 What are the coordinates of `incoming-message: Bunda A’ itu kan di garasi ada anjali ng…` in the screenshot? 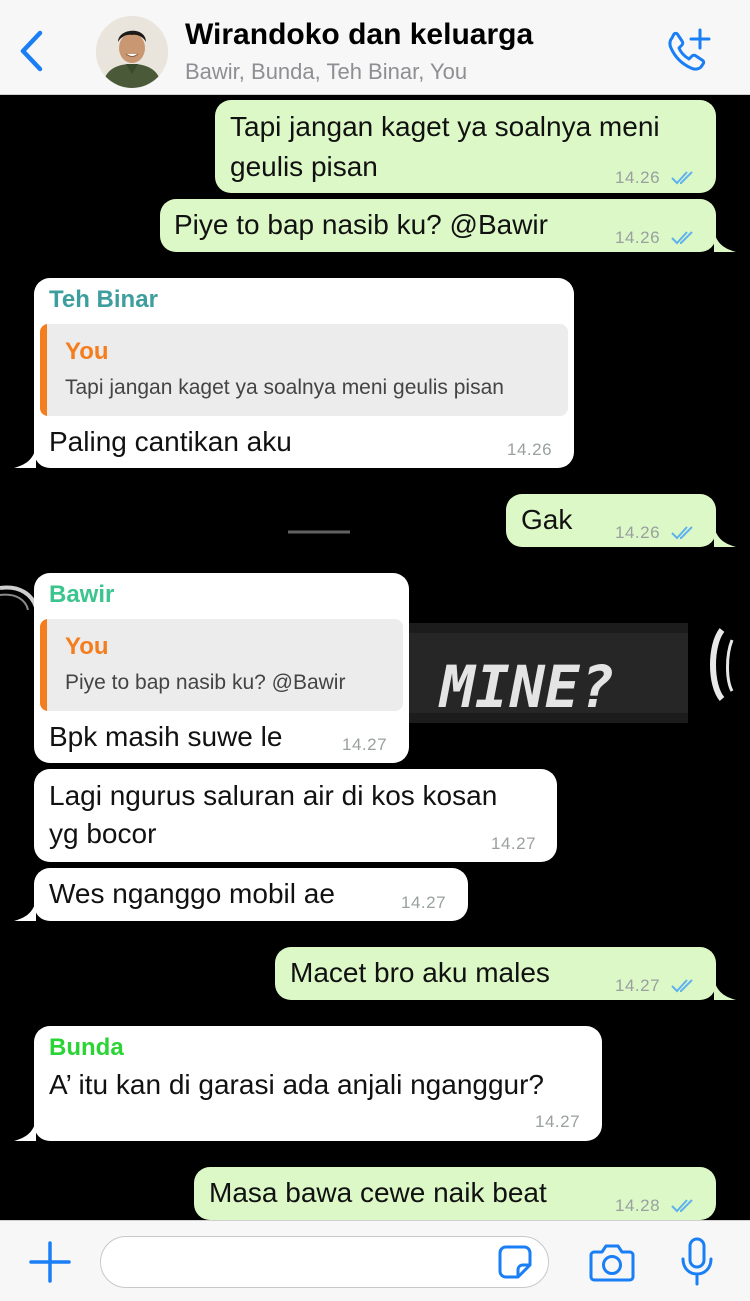 It's located at (308, 1083).